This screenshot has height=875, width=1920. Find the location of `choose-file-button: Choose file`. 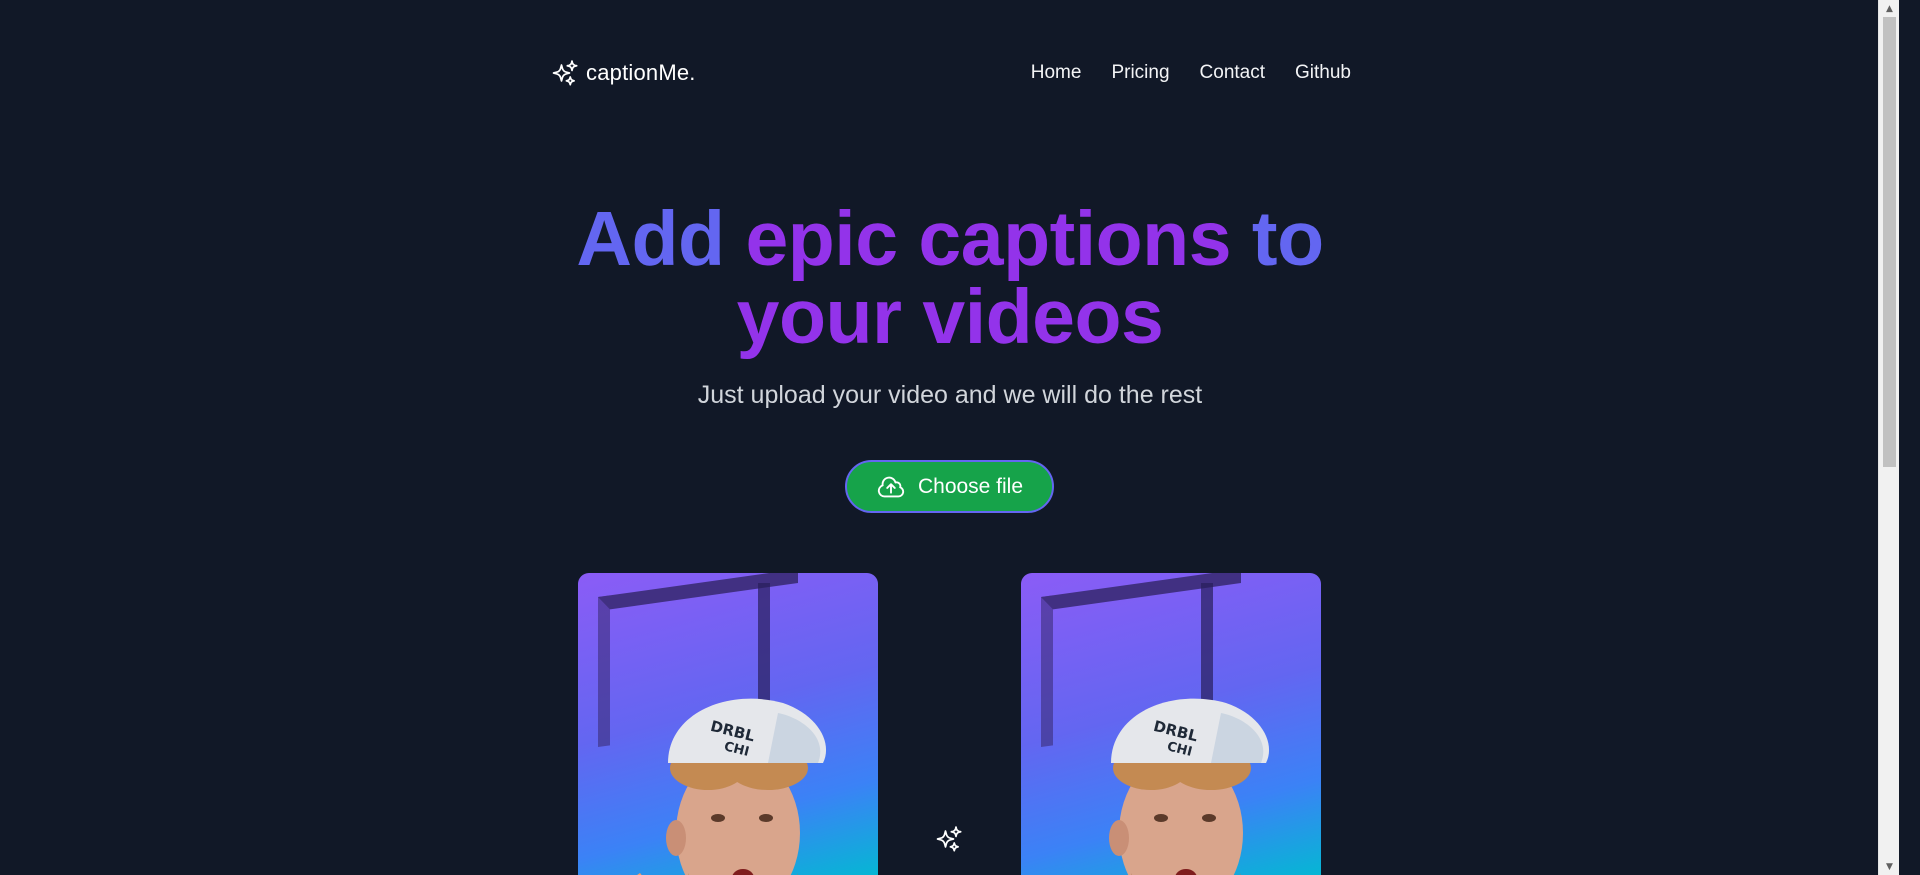

choose-file-button: Choose file is located at coordinates (949, 486).